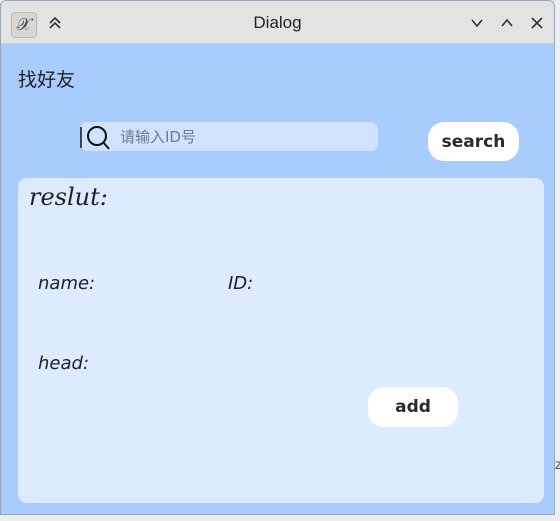 This screenshot has height=521, width=560. I want to click on search-button: search, so click(473, 141).